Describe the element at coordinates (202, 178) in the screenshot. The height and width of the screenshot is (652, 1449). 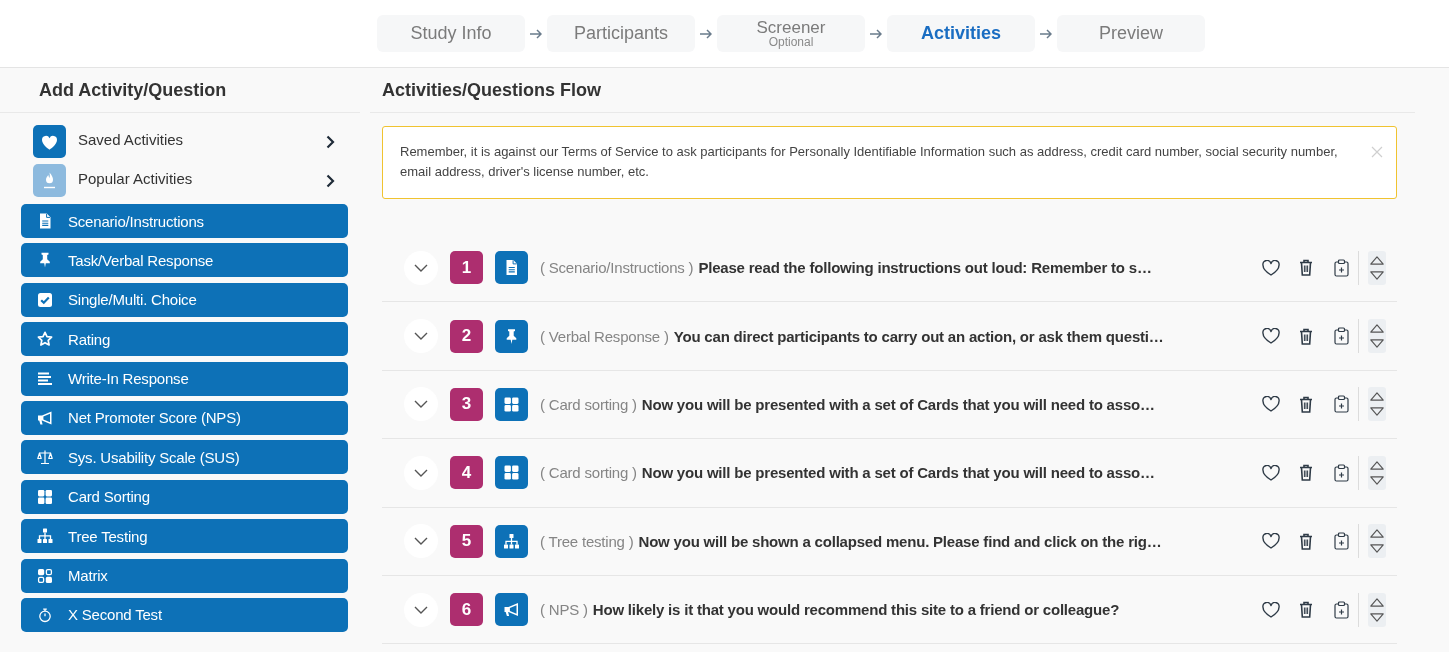
I see `sidebar-item: Popular Activities` at that location.